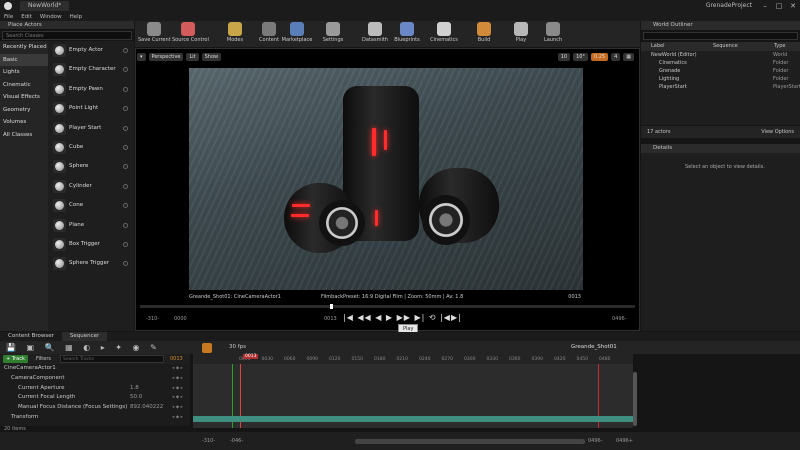  What do you see at coordinates (95, 389) in the screenshot?
I see `track-row: Current Aperture 1.8 ◂ ◆ ▸` at bounding box center [95, 389].